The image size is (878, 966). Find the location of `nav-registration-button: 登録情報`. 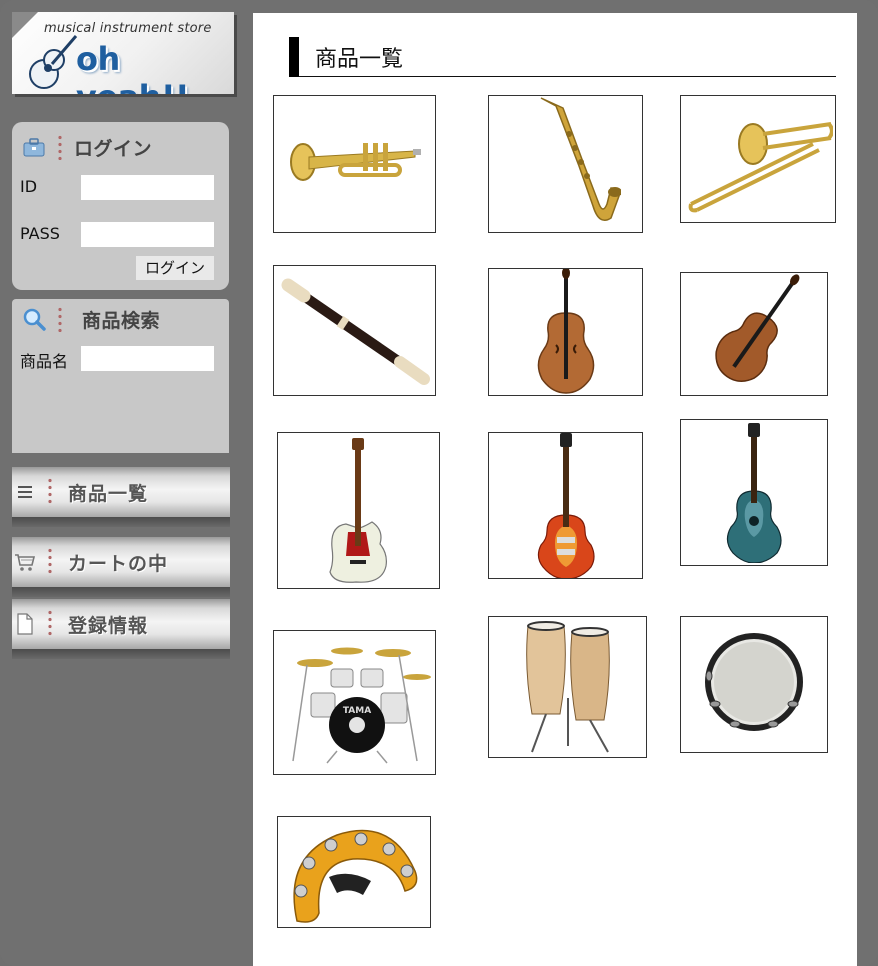

nav-registration-button: 登録情報 is located at coordinates (121, 629).